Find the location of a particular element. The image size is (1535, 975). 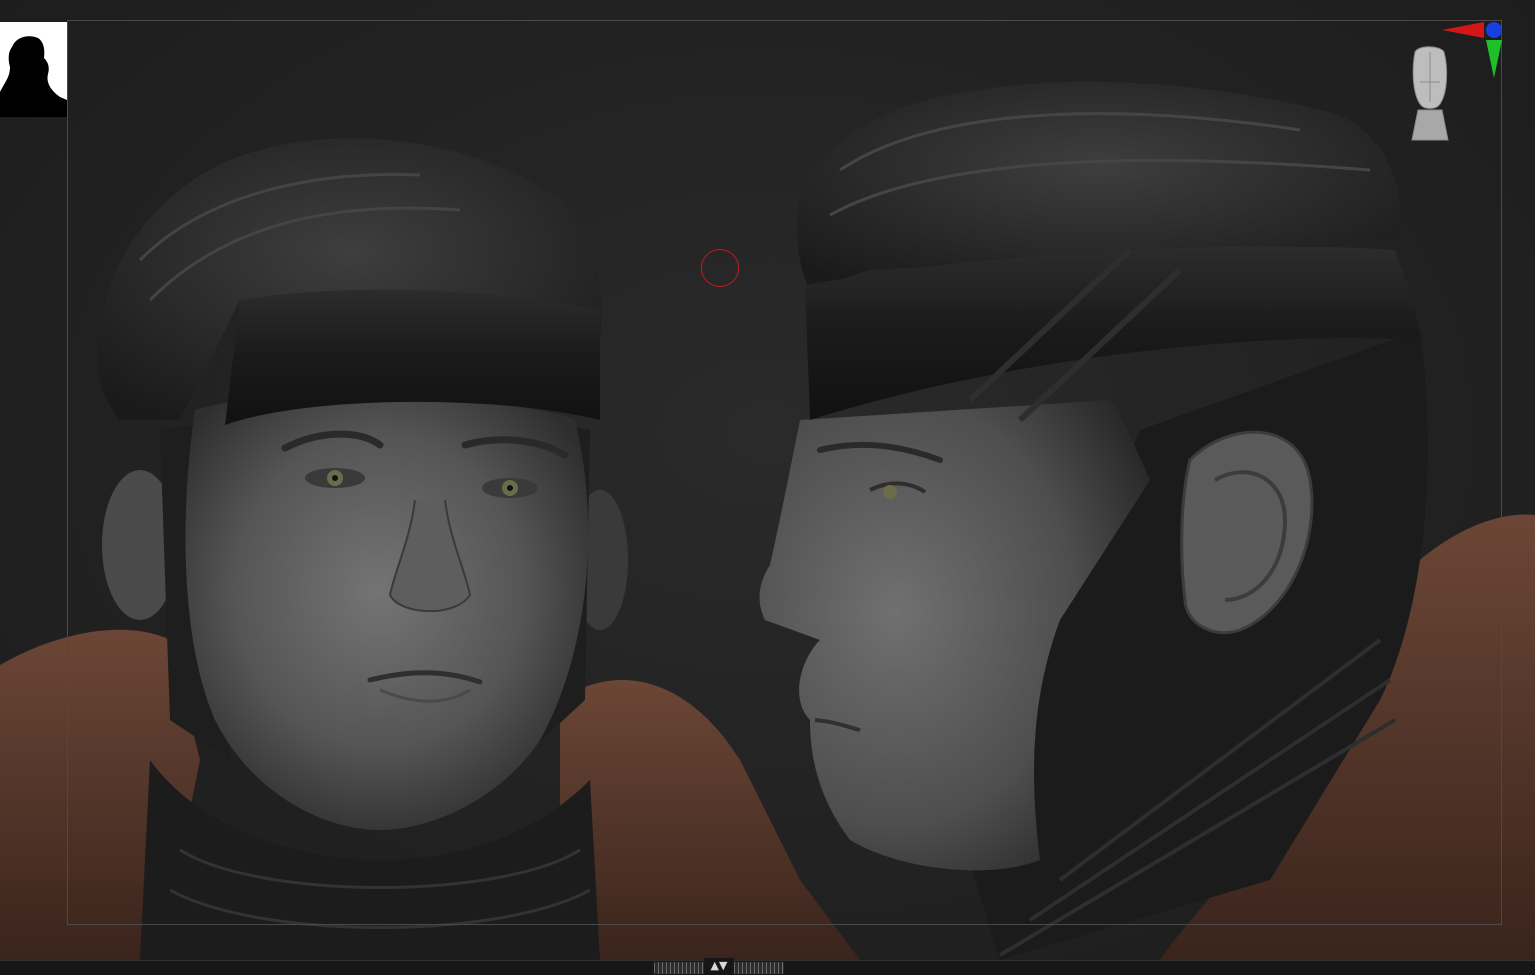

axis-y-arrow is located at coordinates (1494, 59).